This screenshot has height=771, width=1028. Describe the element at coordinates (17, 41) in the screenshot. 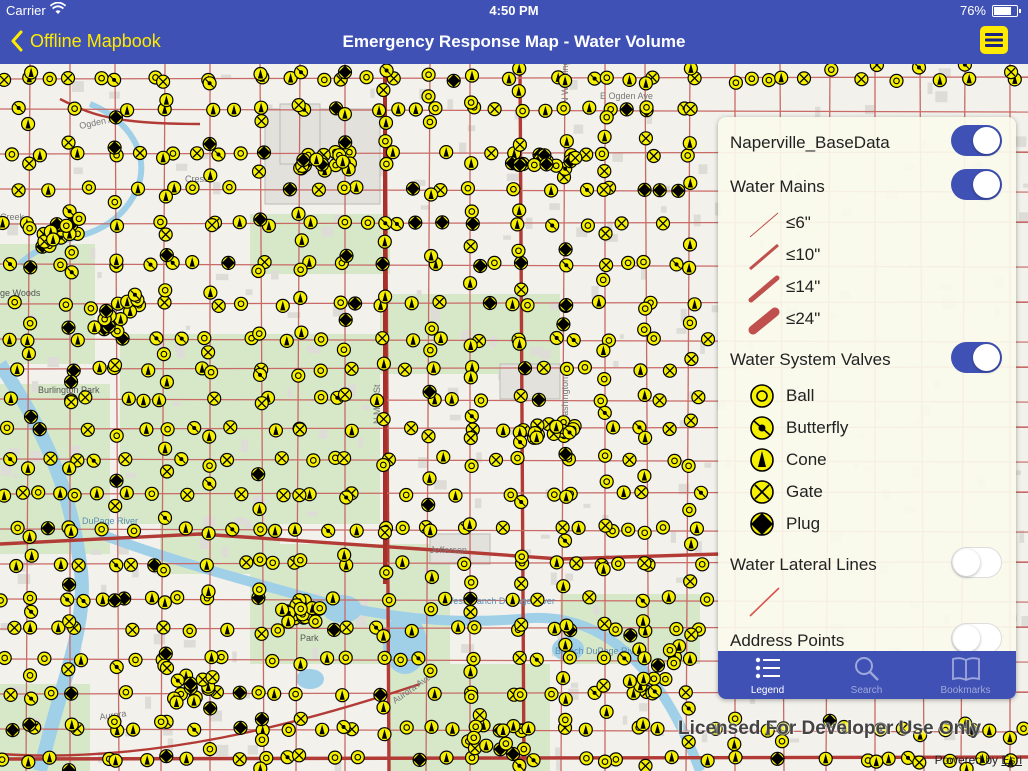

I see `chevron-left-icon` at that location.